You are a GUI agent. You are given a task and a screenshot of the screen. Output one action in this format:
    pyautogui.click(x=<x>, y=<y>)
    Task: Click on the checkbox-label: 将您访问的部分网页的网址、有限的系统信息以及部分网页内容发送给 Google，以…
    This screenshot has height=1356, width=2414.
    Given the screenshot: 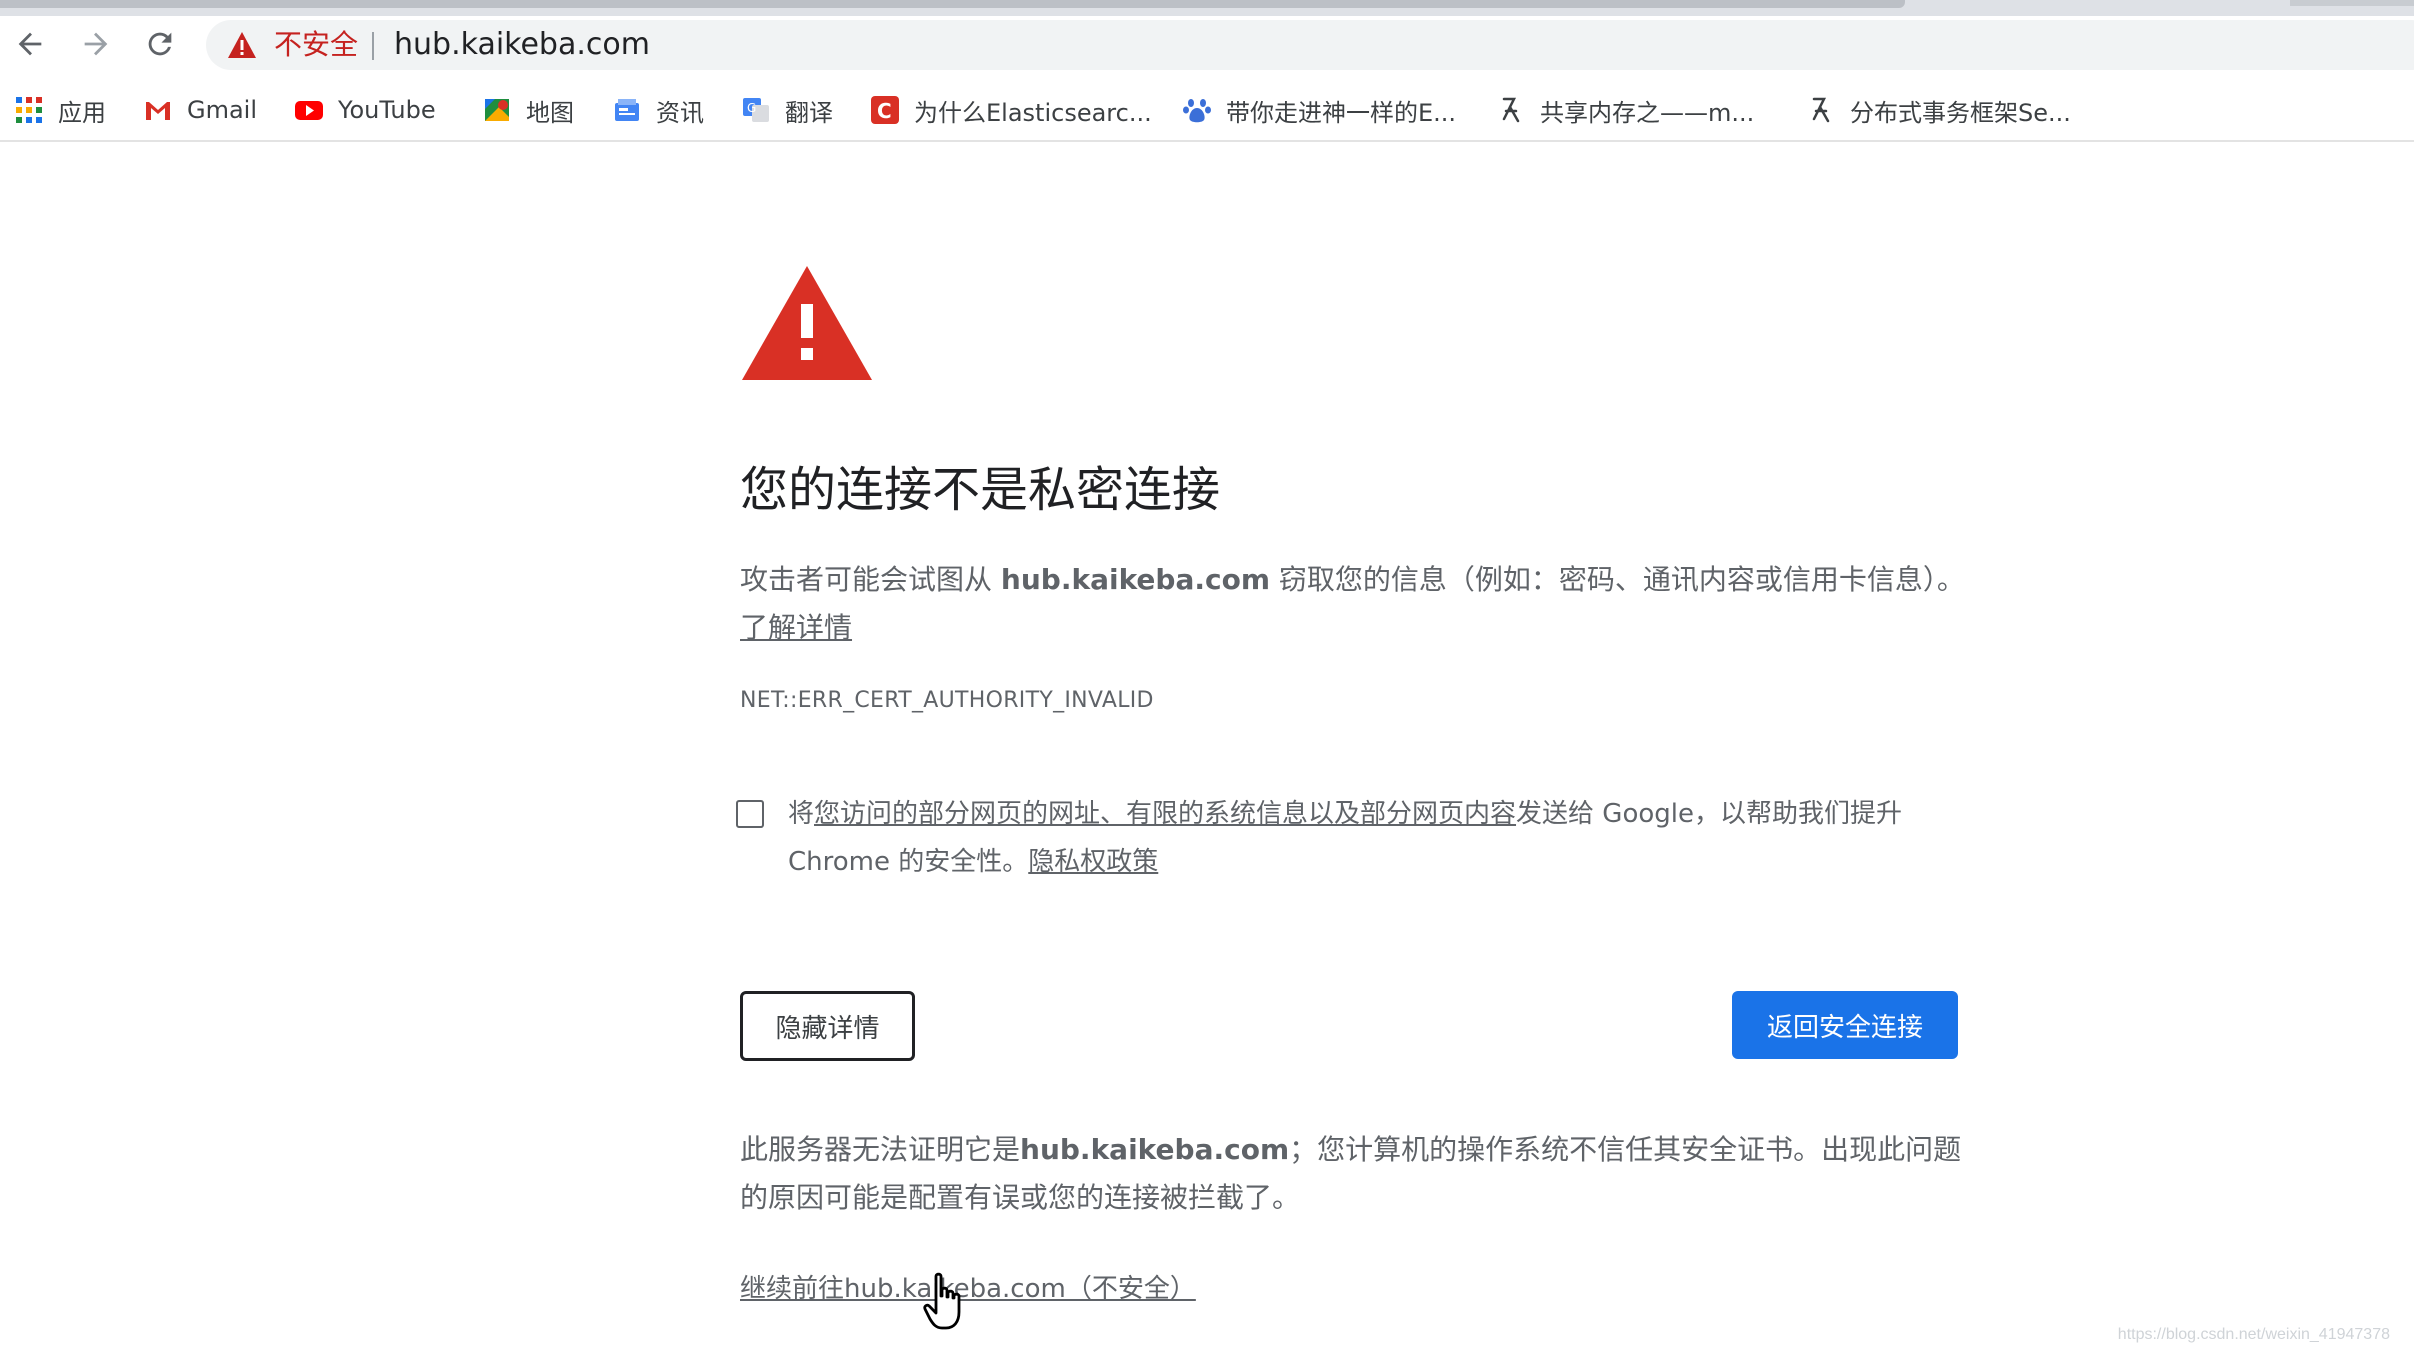 What is the action you would take?
    pyautogui.click(x=1388, y=838)
    